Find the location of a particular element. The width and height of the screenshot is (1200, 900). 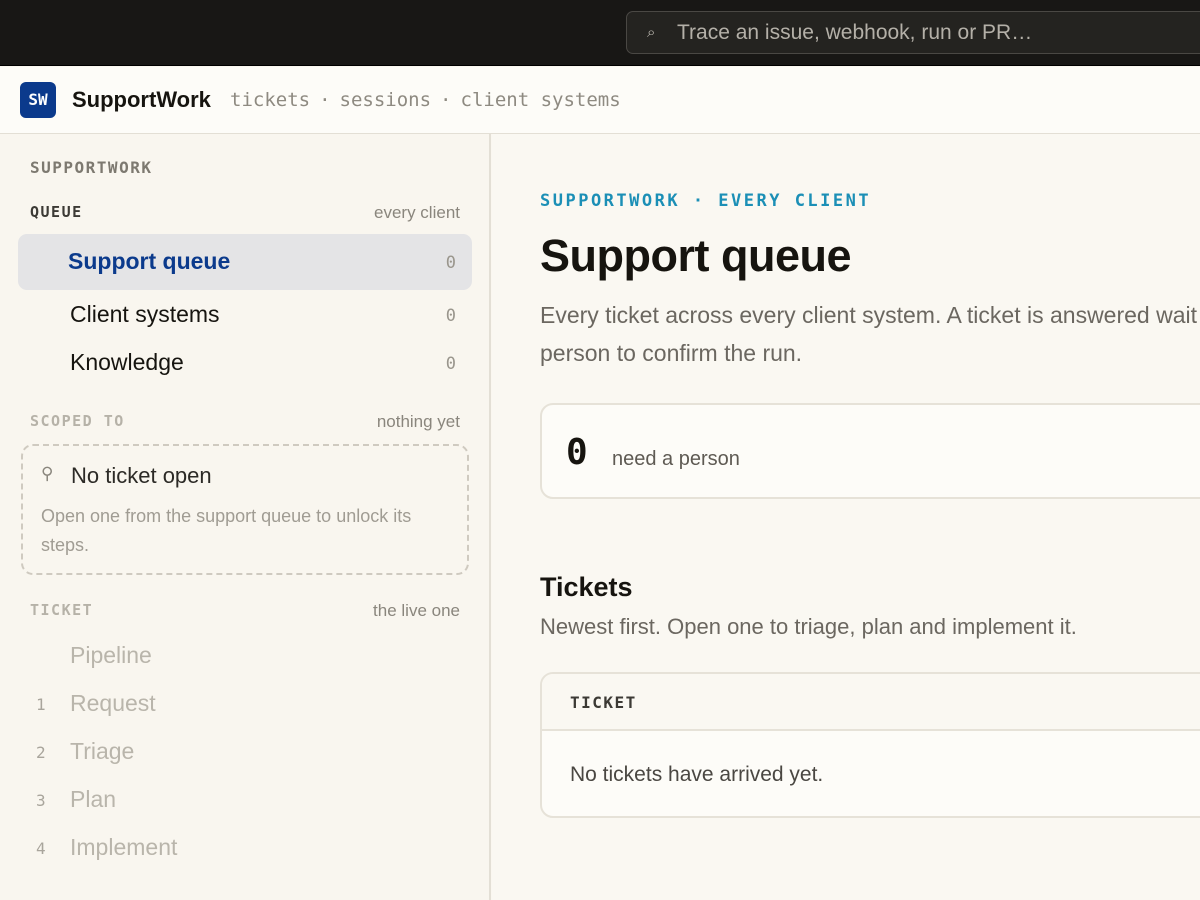

step-implement: 4 Implement is located at coordinates (240, 848).